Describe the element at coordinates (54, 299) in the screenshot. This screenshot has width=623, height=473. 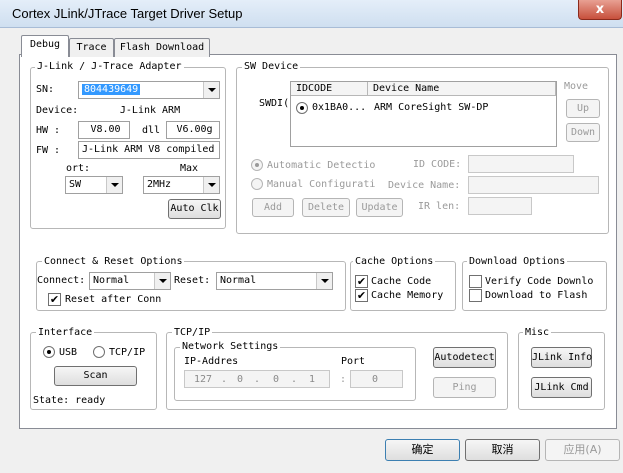
I see `reset-after-connect-checkbox: ✔` at that location.